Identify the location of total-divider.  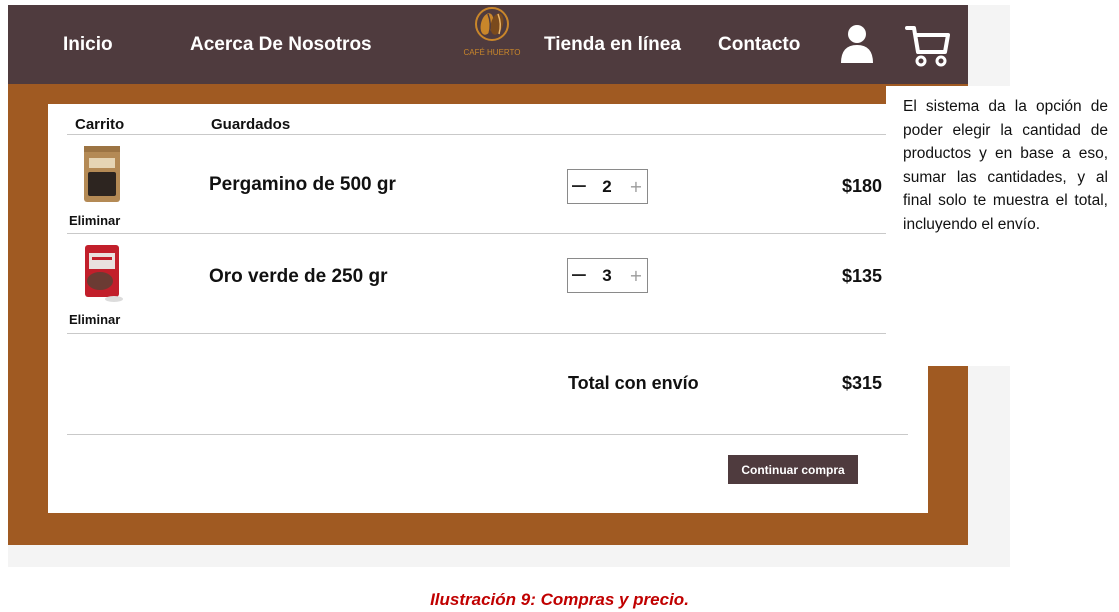
(487, 434).